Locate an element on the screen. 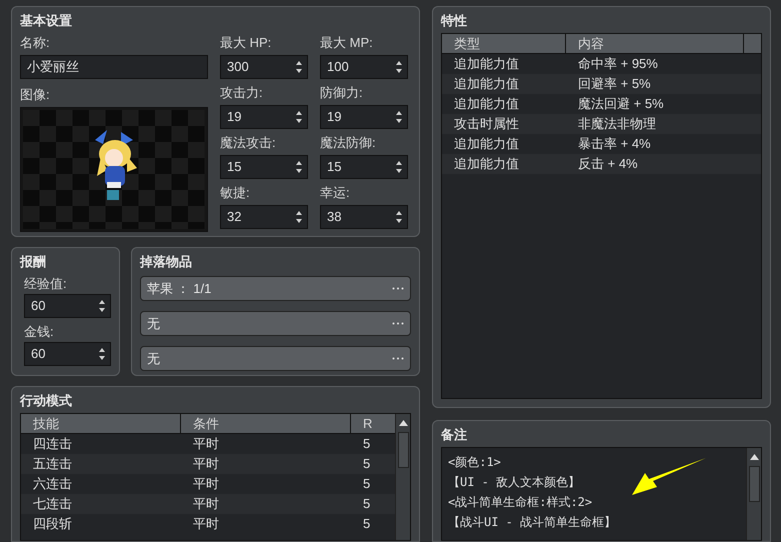 This screenshot has height=542, width=781. table-cell-text: 六连击 is located at coordinates (52, 484).